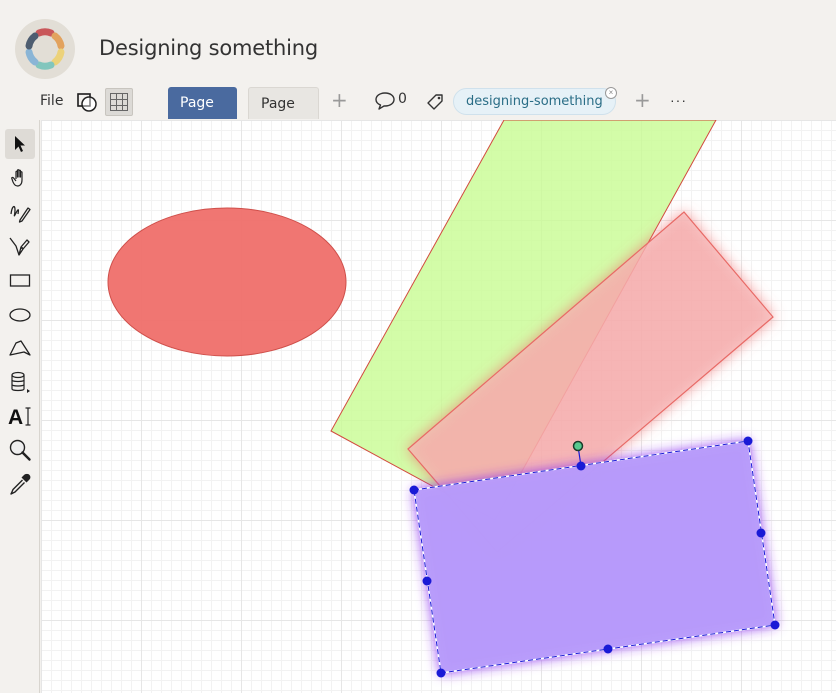 The height and width of the screenshot is (693, 836). I want to click on comments-button, so click(385, 101).